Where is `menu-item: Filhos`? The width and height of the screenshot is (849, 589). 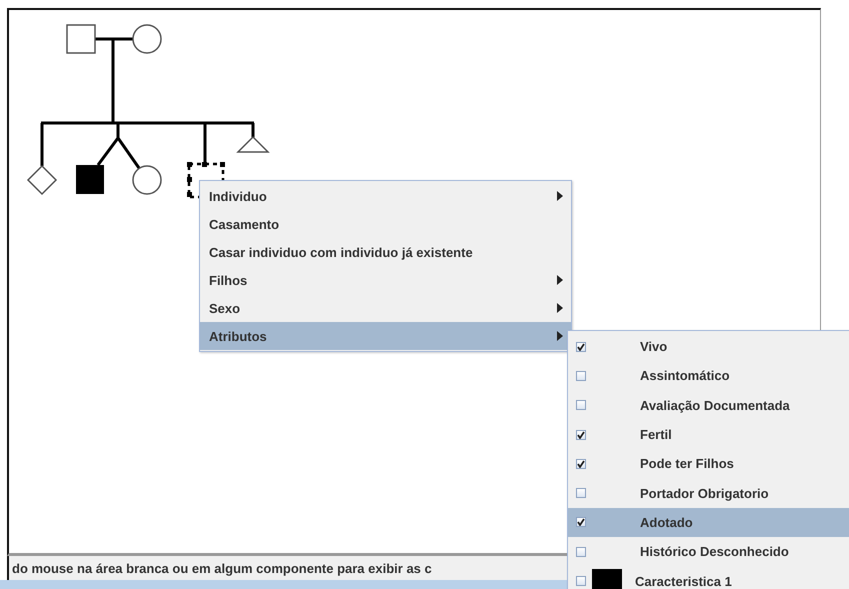 menu-item: Filhos is located at coordinates (385, 280).